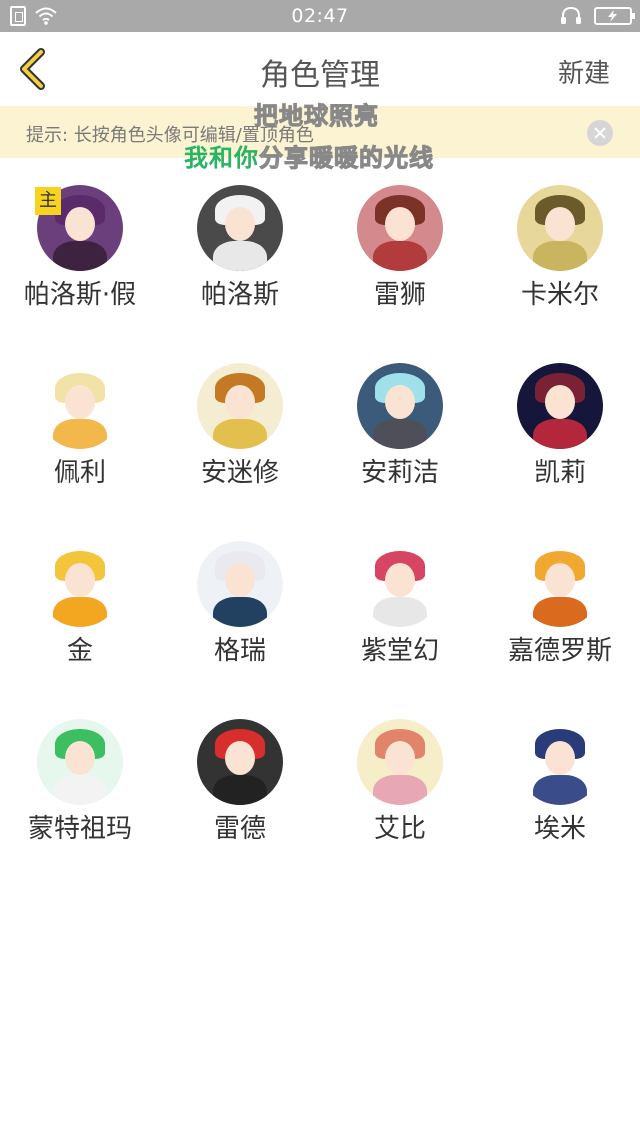 This screenshot has width=640, height=1138. Describe the element at coordinates (584, 71) in the screenshot. I see `new-button: 新建` at that location.